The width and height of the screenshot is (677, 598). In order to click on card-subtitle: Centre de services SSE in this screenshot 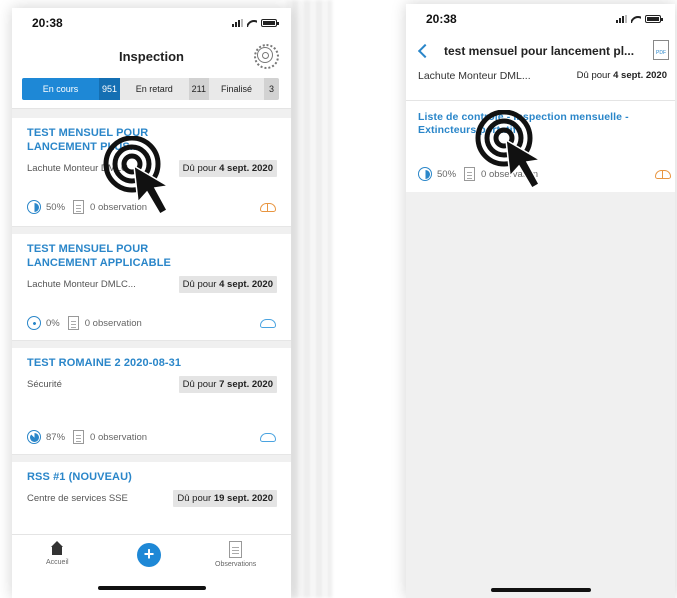, I will do `click(77, 498)`.